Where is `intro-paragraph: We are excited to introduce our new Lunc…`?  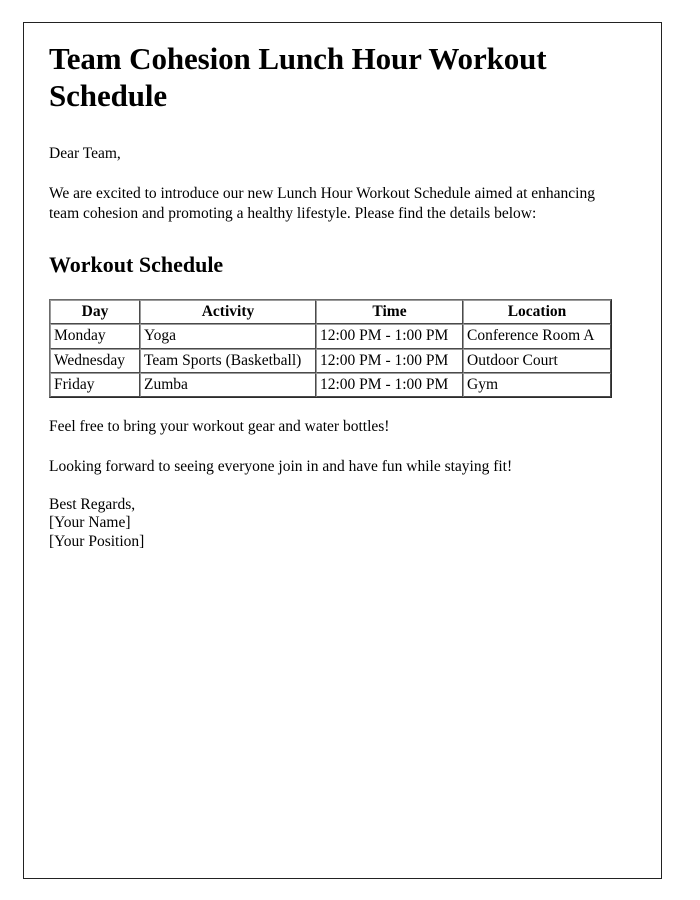
intro-paragraph: We are excited to introduce our new Lunc… is located at coordinates (322, 203).